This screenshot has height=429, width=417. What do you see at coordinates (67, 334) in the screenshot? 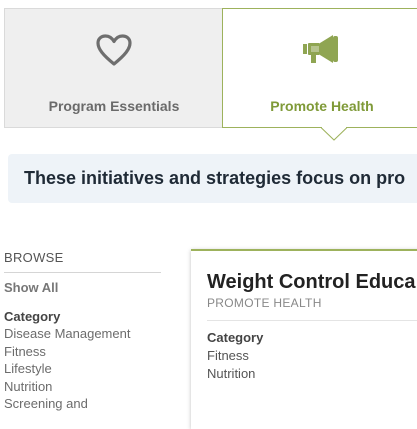
I see `category-filter-disease-management: Disease Management` at bounding box center [67, 334].